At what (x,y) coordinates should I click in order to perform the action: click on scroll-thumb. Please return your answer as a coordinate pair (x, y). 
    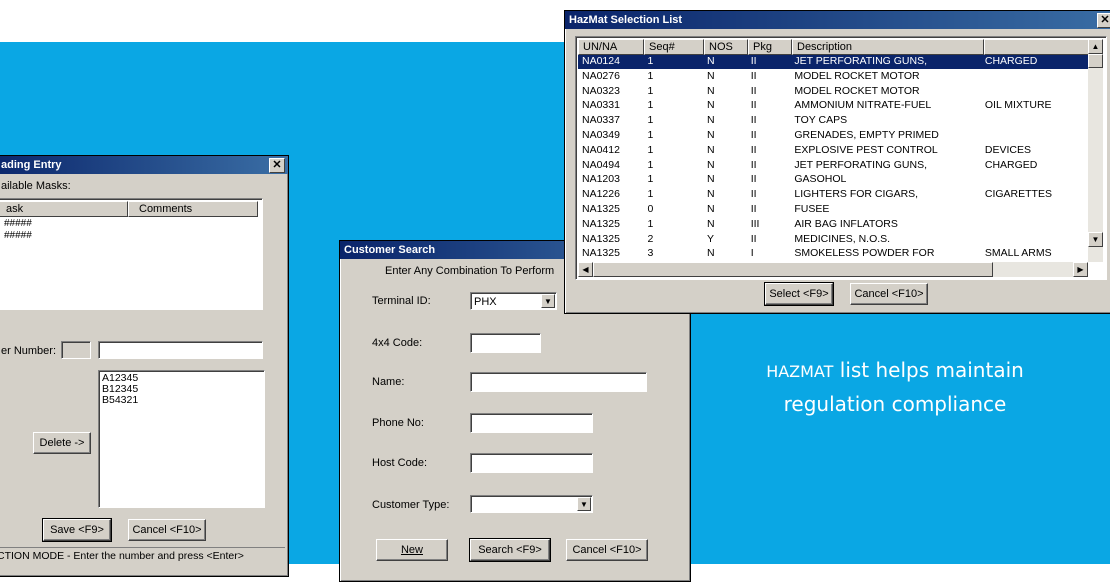
    Looking at the image, I should click on (1095, 61).